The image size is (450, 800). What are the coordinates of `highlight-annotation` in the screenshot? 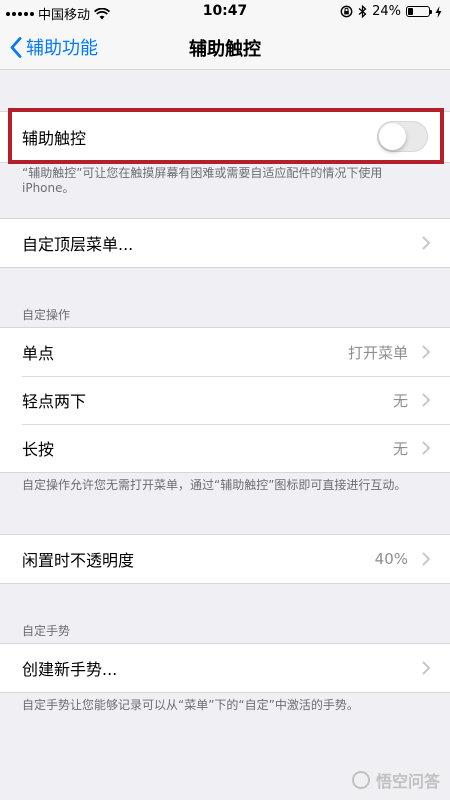 It's located at (226, 136).